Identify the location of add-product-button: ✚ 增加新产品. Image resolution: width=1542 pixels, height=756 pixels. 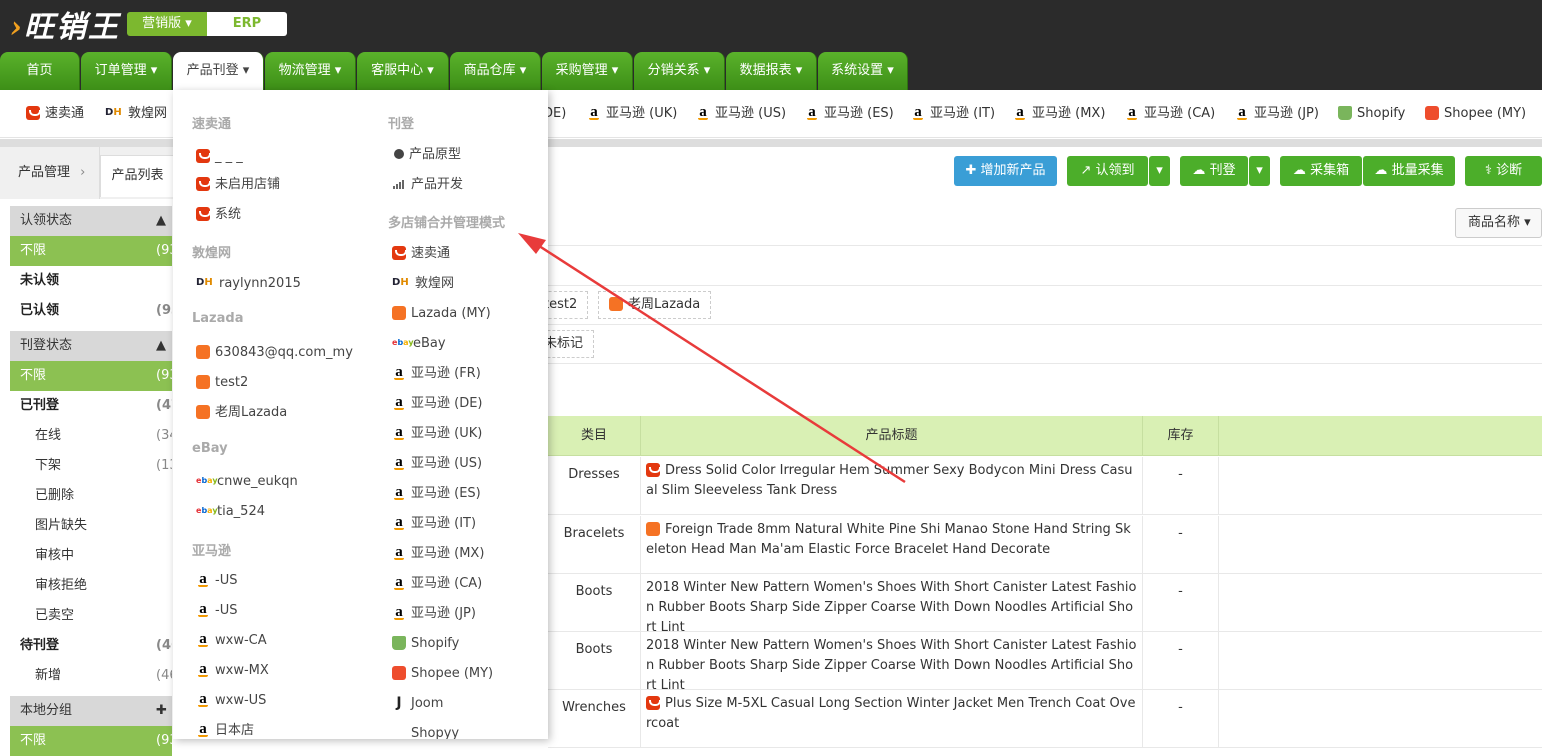
(1005, 171).